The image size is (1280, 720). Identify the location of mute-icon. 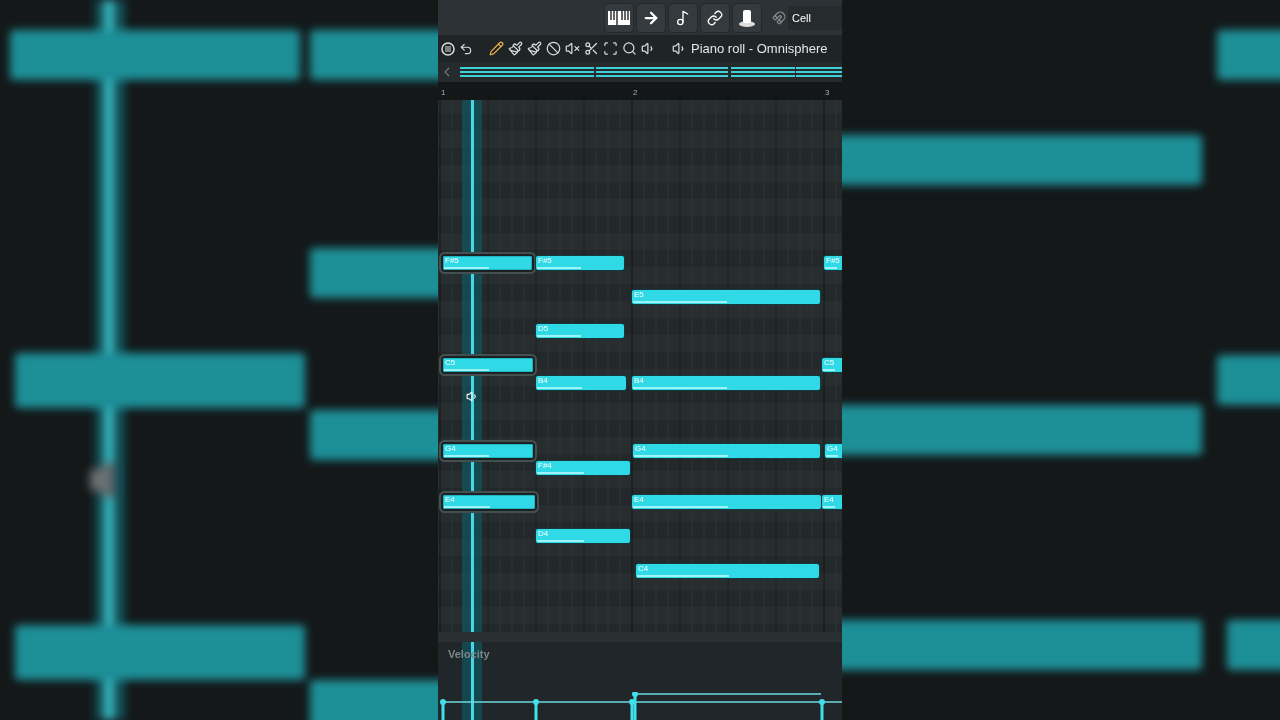
(572, 48).